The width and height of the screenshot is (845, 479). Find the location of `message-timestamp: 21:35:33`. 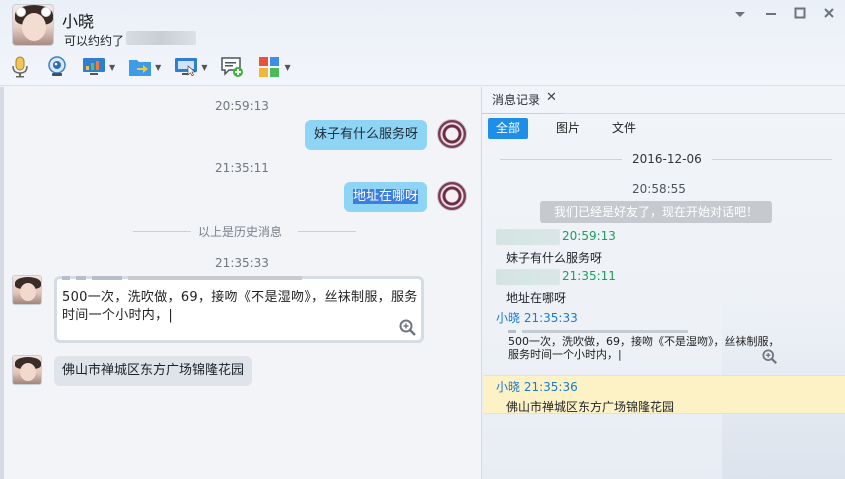

message-timestamp: 21:35:33 is located at coordinates (242, 263).